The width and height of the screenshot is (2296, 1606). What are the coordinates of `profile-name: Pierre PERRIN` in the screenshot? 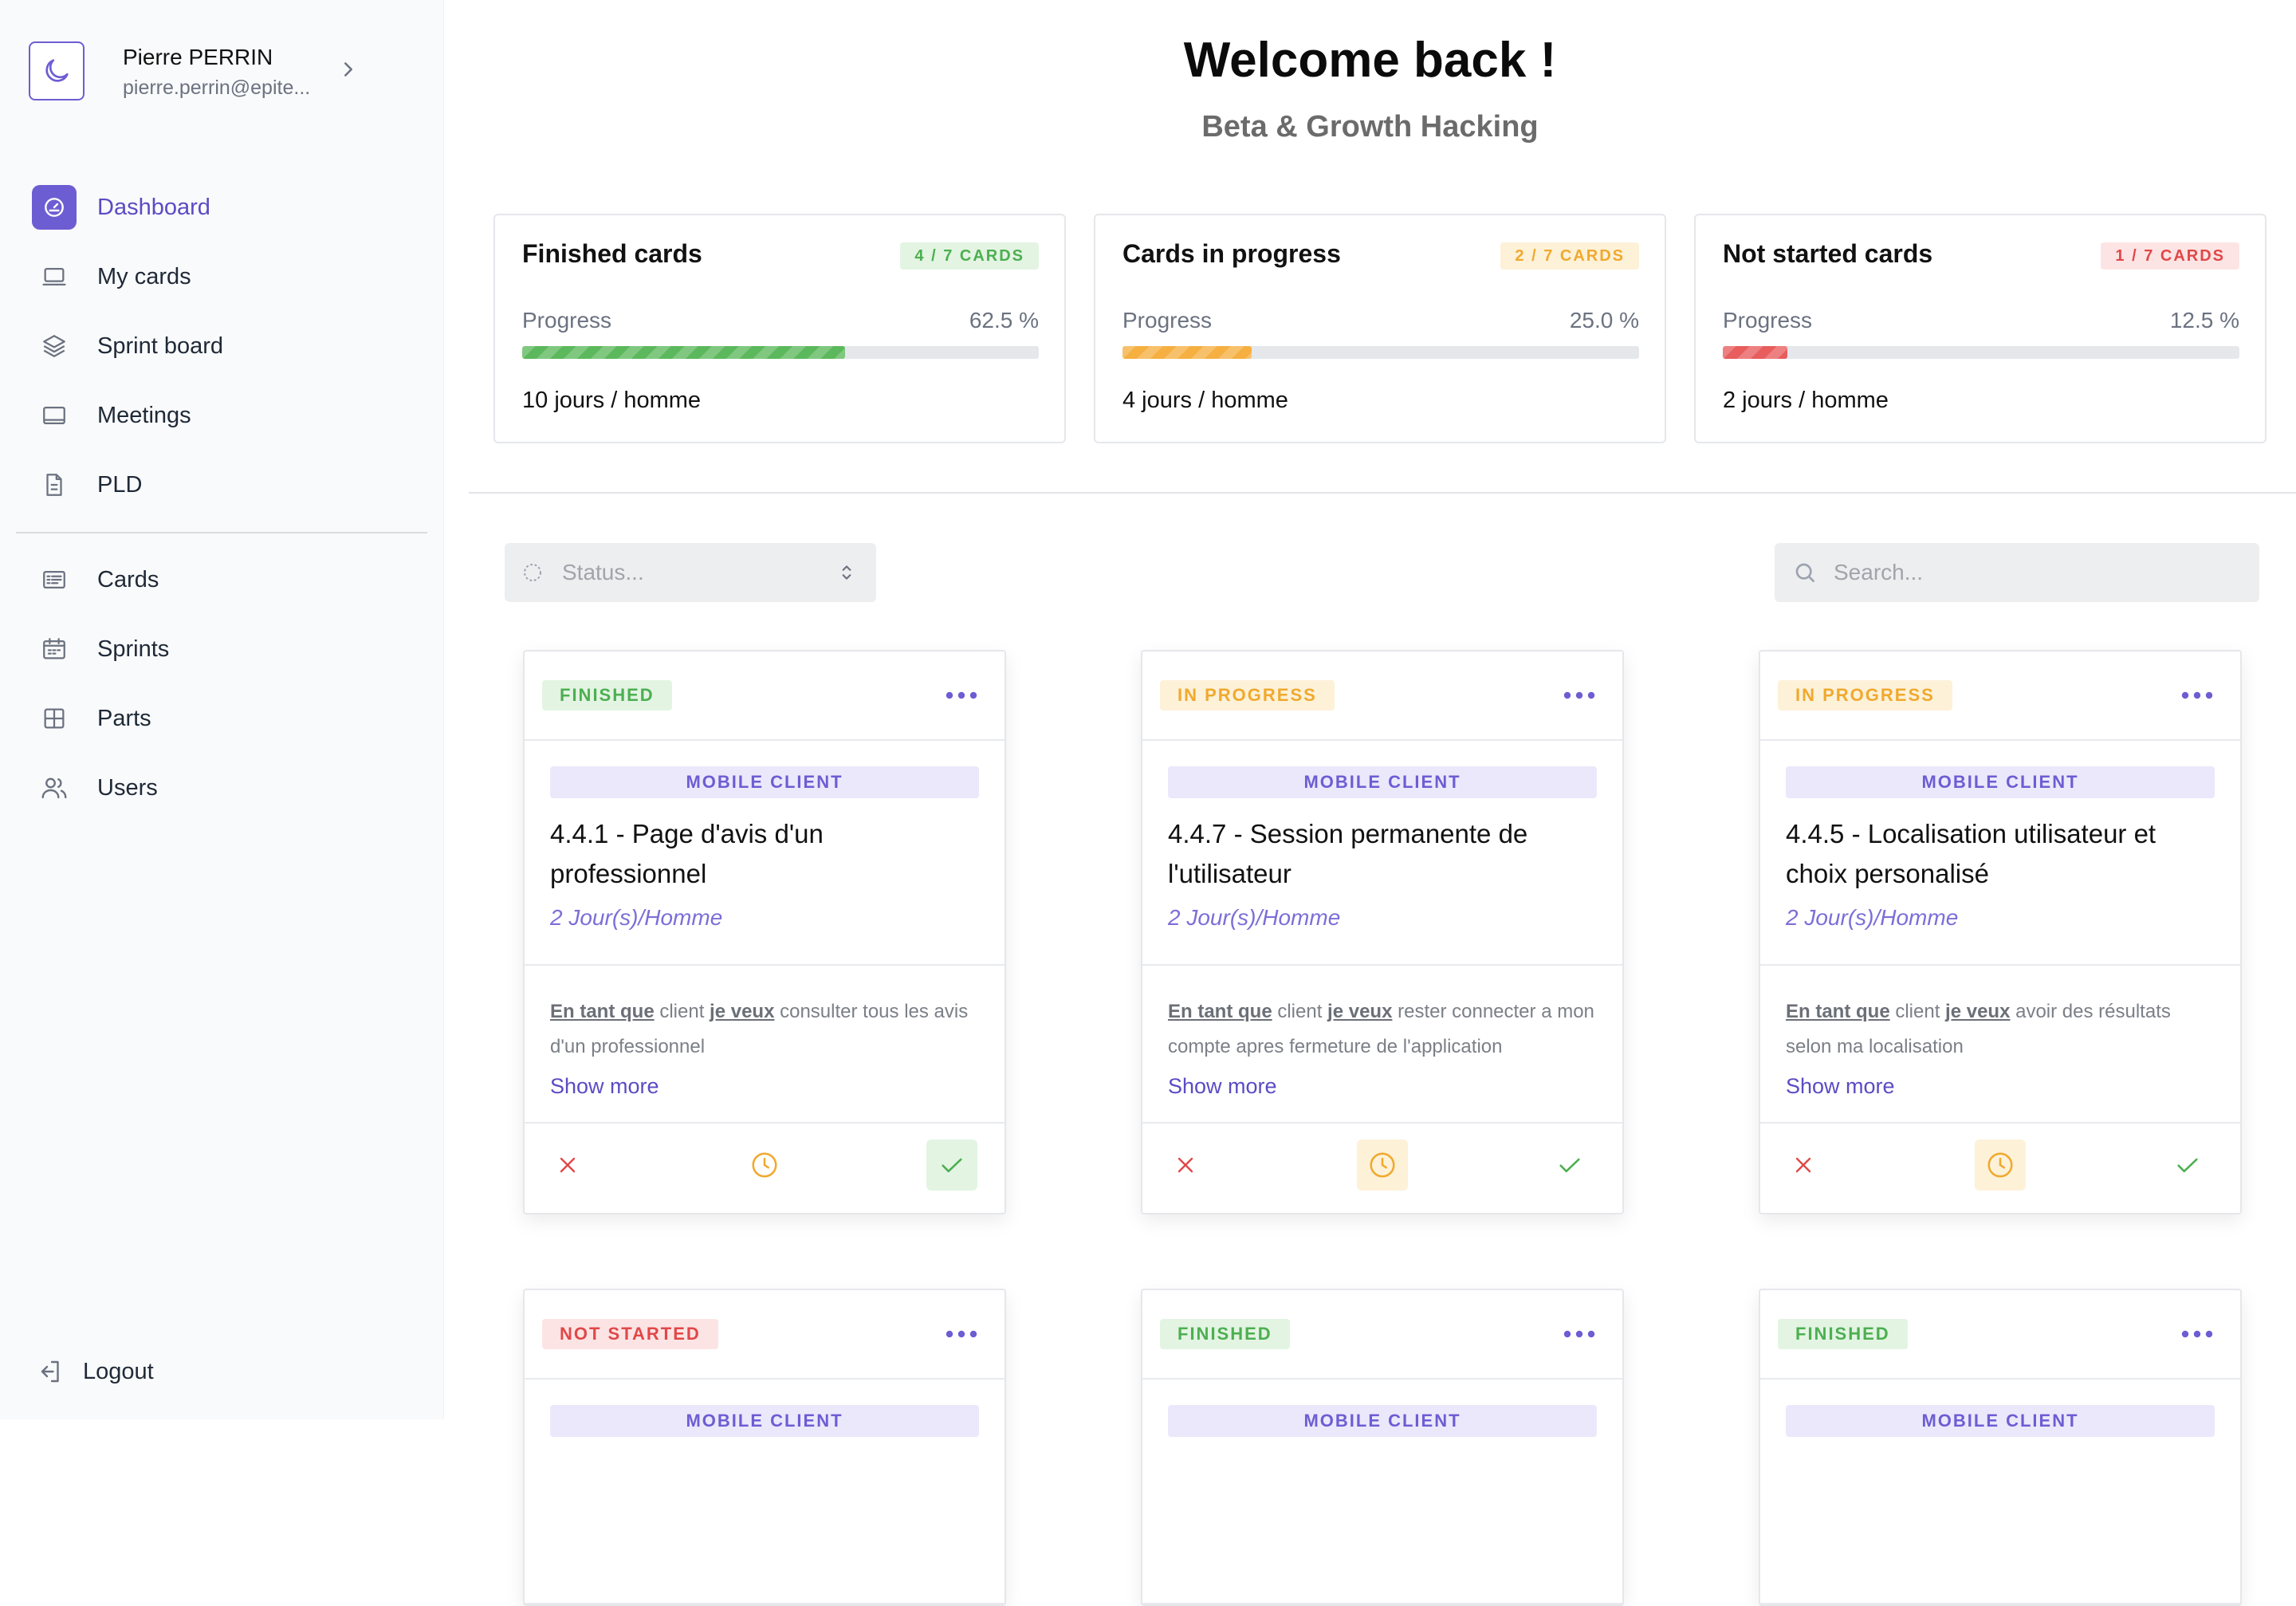 It's located at (198, 57).